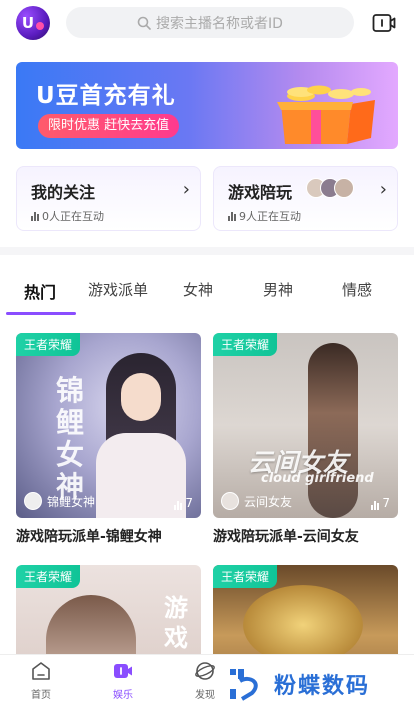  I want to click on watermark: 粉蝶数码, so click(321, 684).